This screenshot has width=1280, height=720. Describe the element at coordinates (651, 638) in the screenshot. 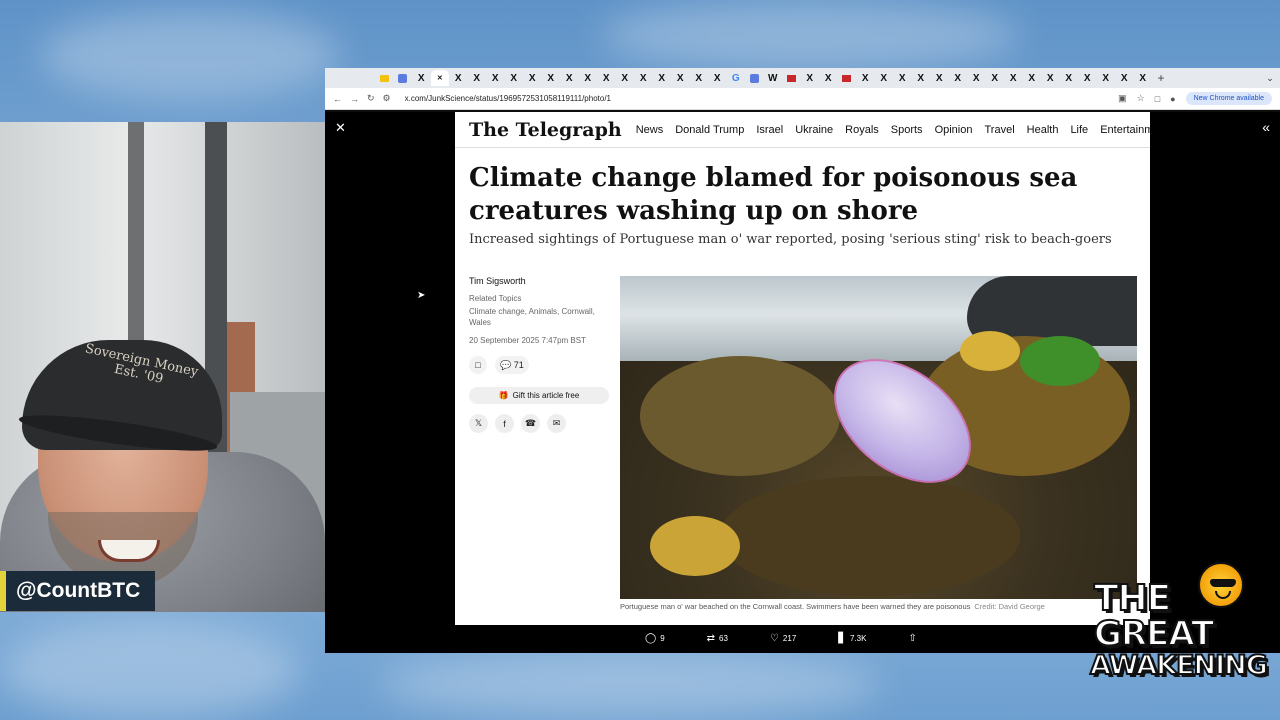

I see `reply-icon: ◯` at that location.